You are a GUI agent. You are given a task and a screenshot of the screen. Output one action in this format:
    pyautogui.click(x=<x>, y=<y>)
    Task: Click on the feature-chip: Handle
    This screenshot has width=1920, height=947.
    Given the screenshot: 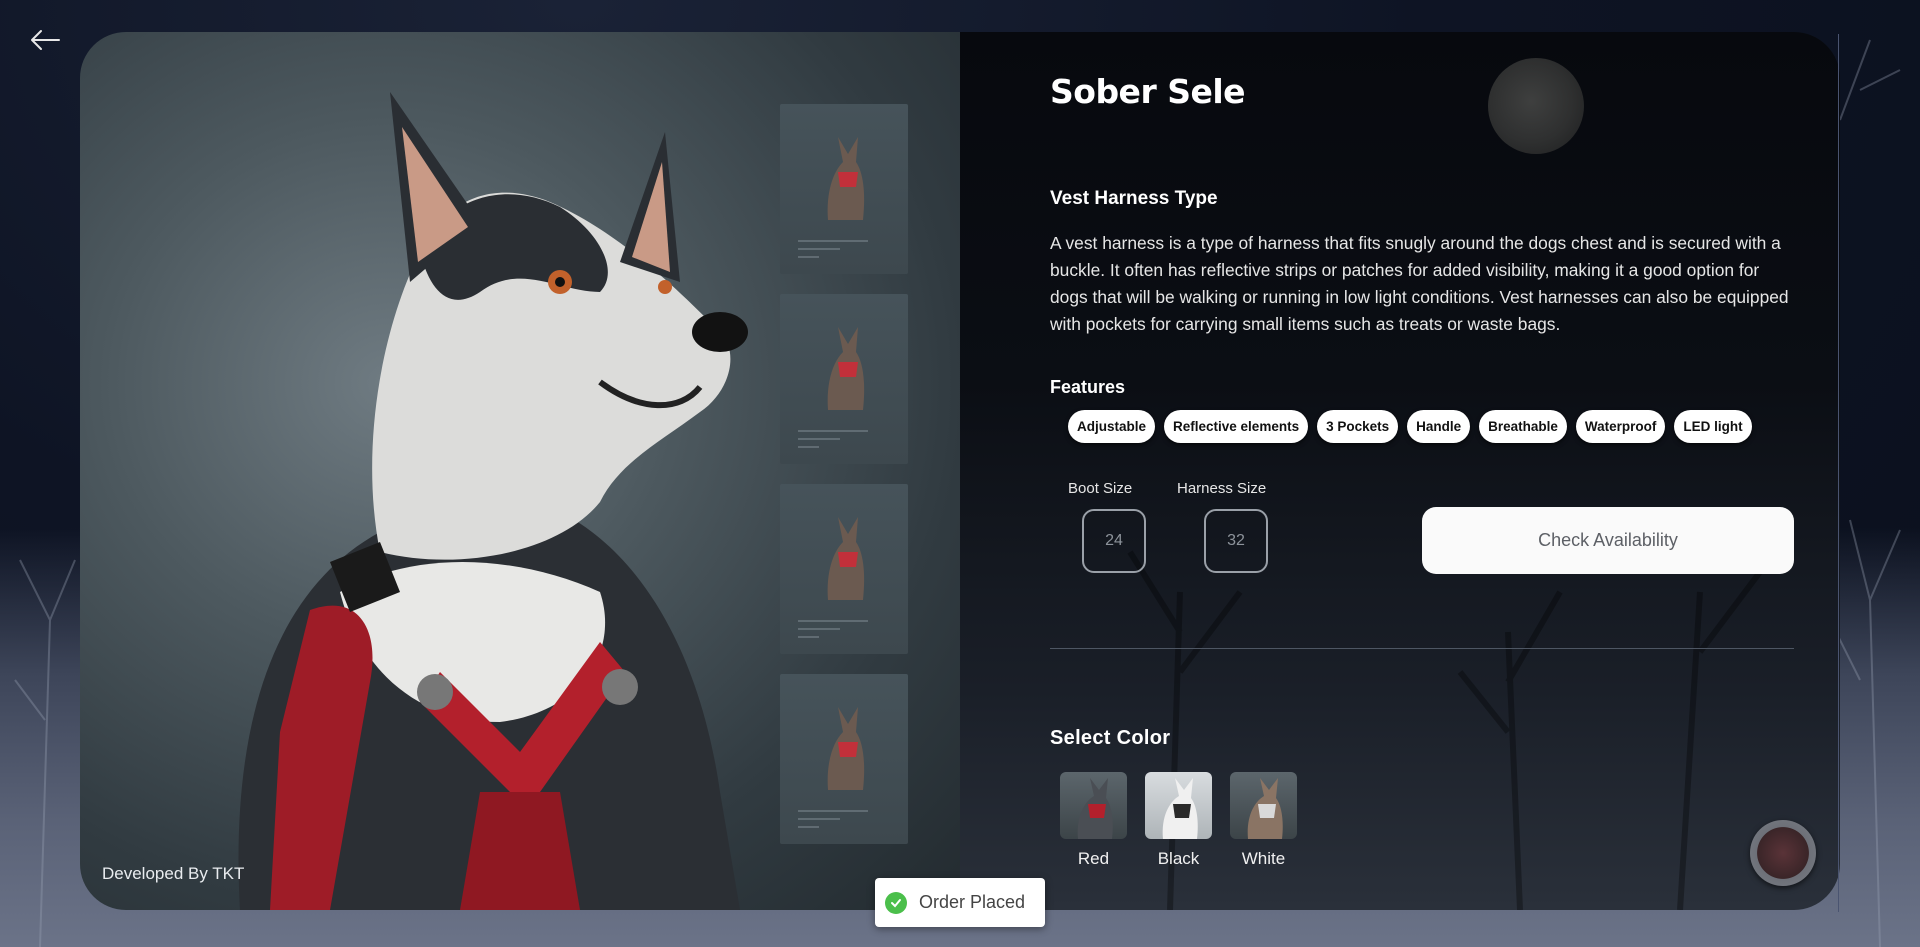 What is the action you would take?
    pyautogui.click(x=1439, y=426)
    